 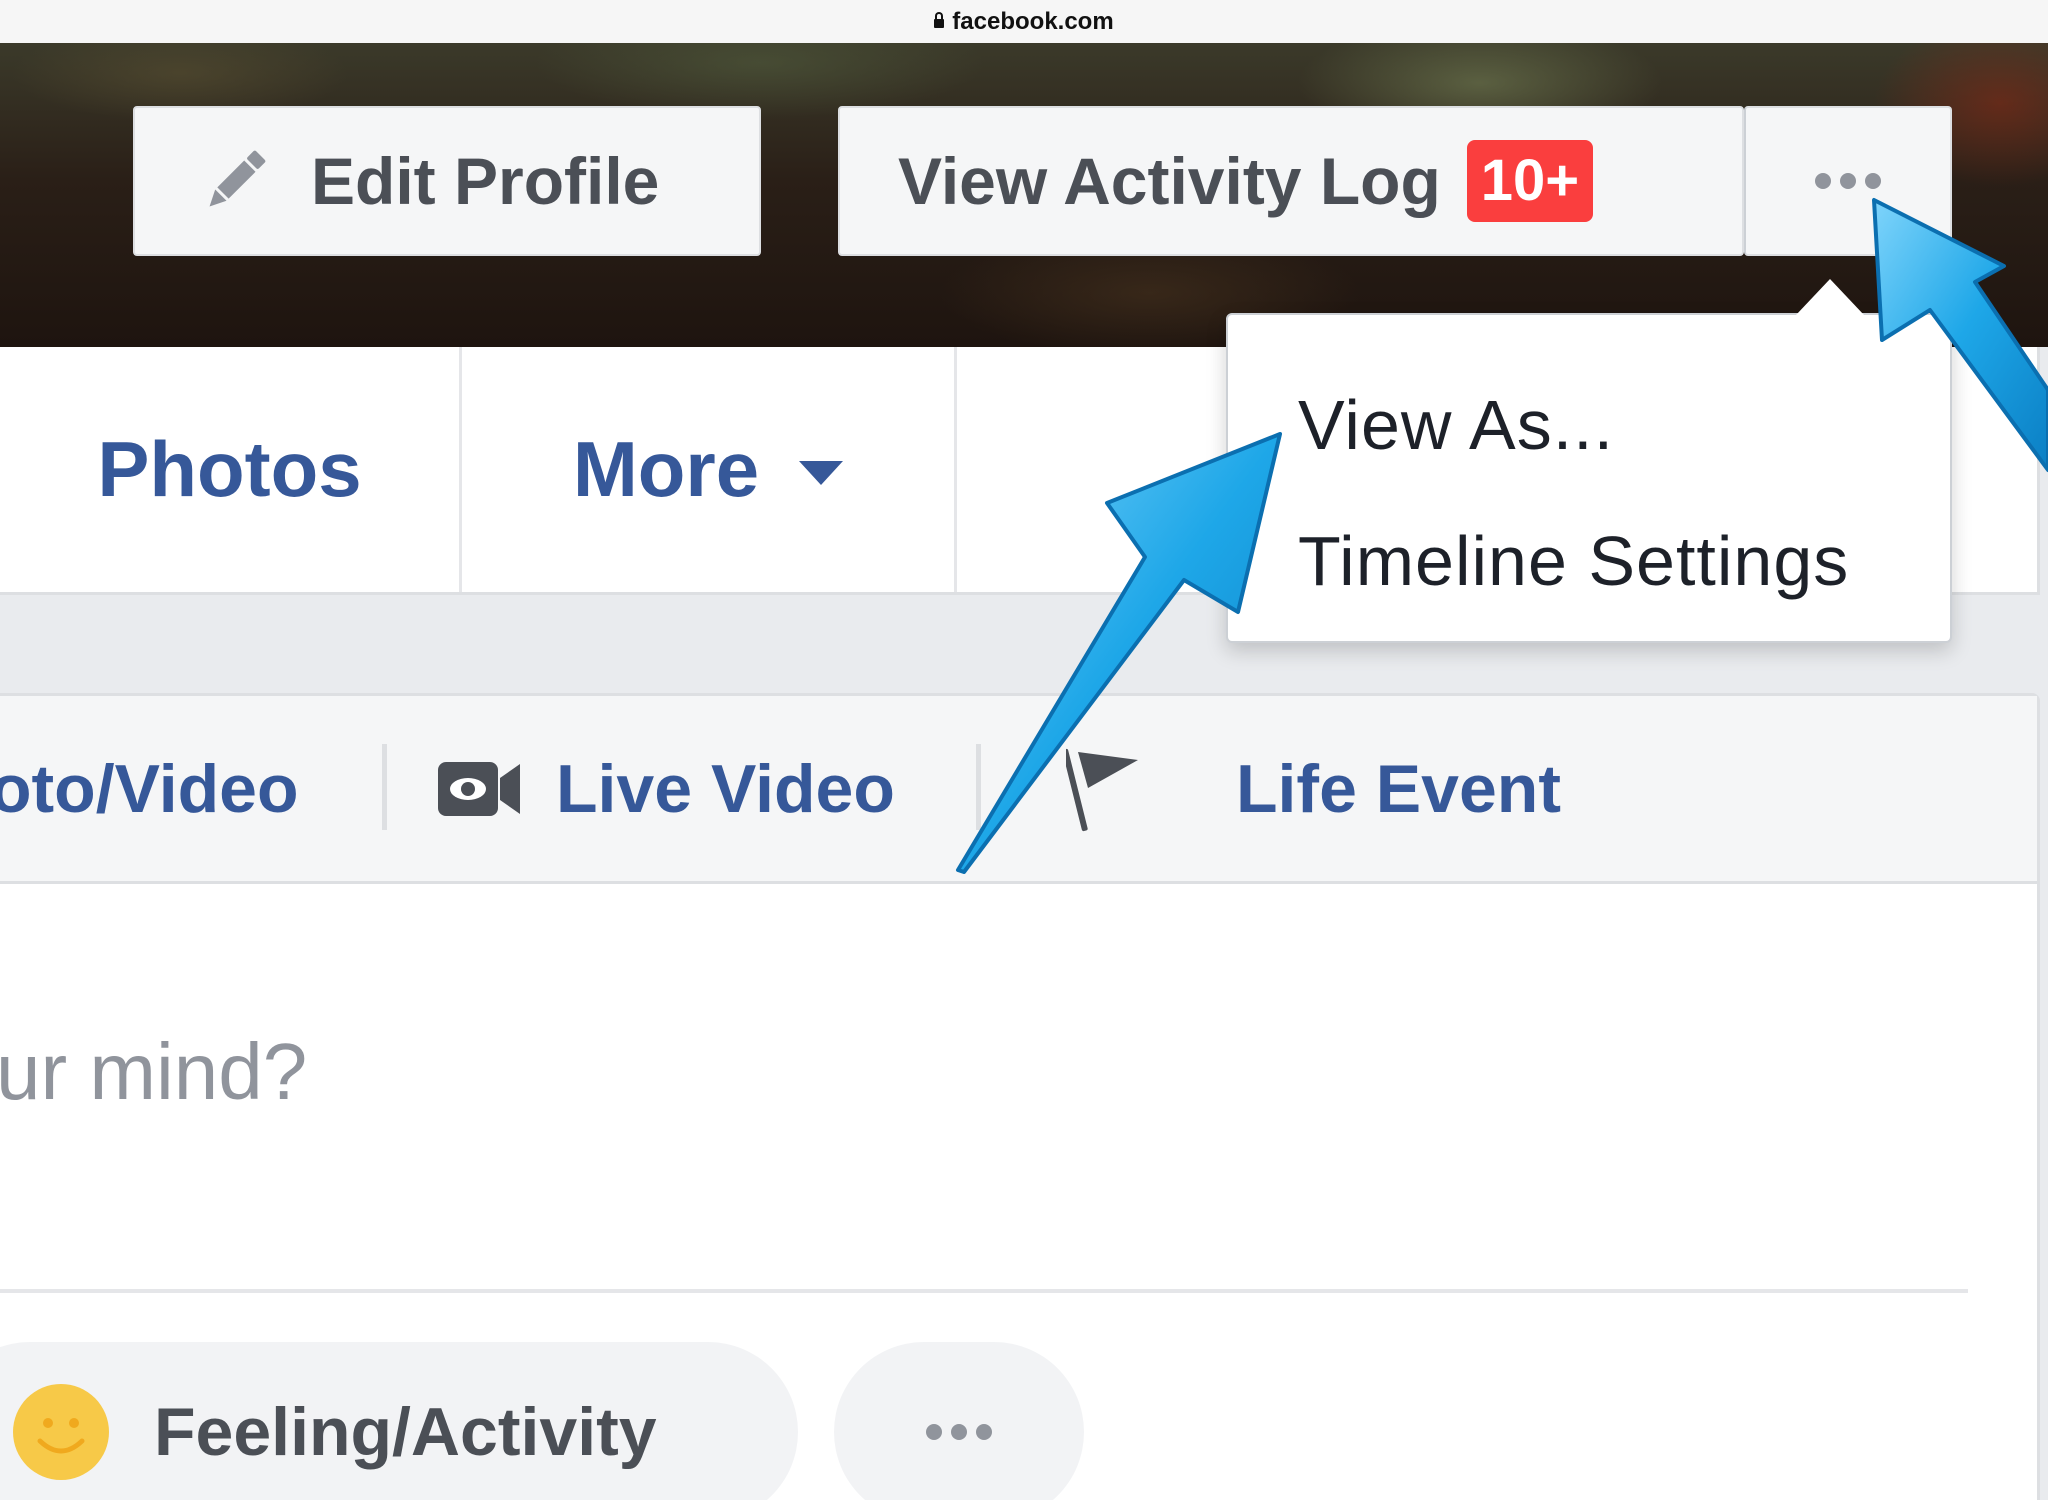 I want to click on more-options-button, so click(x=1848, y=181).